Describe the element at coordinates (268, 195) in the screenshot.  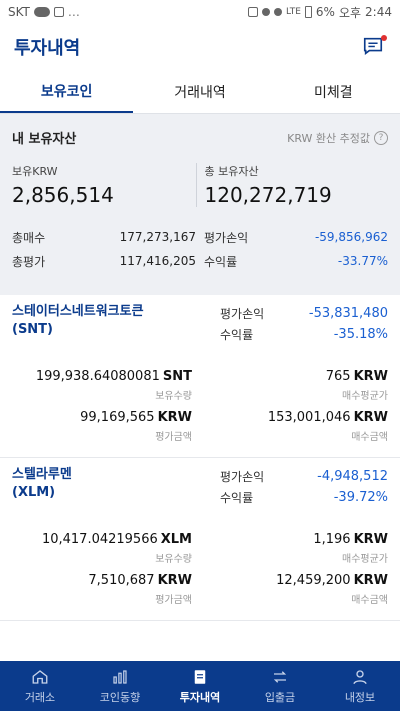
I see `total-assets-value: 120,272,719` at that location.